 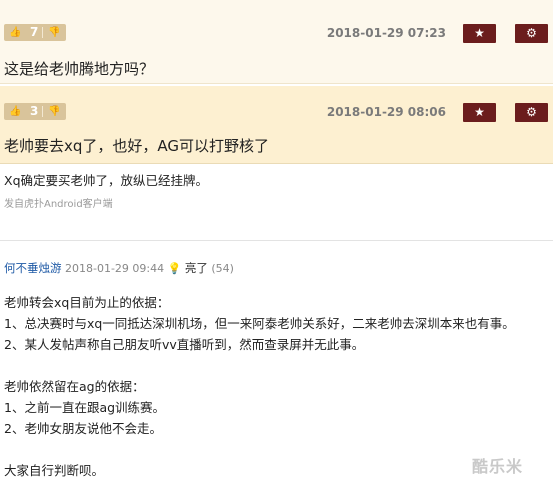 What do you see at coordinates (386, 33) in the screenshot?
I see `comment-timestamp: 2018-01-29 07:23` at bounding box center [386, 33].